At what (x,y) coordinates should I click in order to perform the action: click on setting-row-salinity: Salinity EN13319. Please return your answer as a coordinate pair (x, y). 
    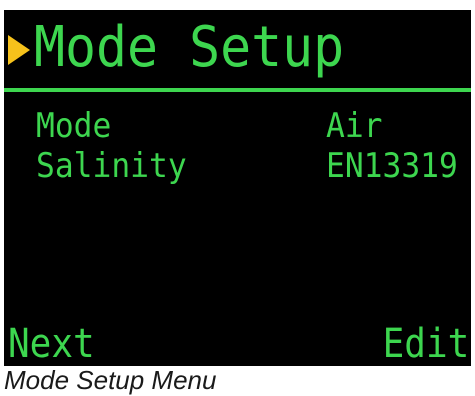
    Looking at the image, I should click on (237, 166).